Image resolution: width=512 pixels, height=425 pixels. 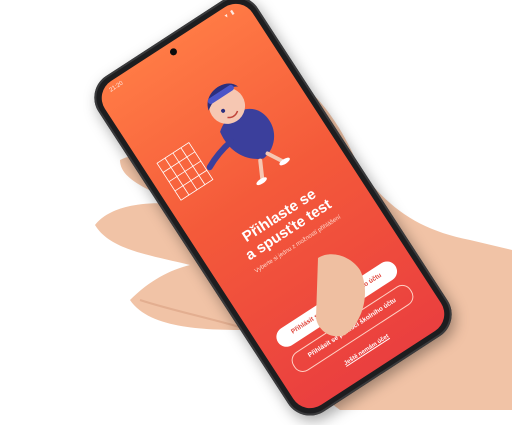 What do you see at coordinates (116, 87) in the screenshot?
I see `status-time: 21:20` at bounding box center [116, 87].